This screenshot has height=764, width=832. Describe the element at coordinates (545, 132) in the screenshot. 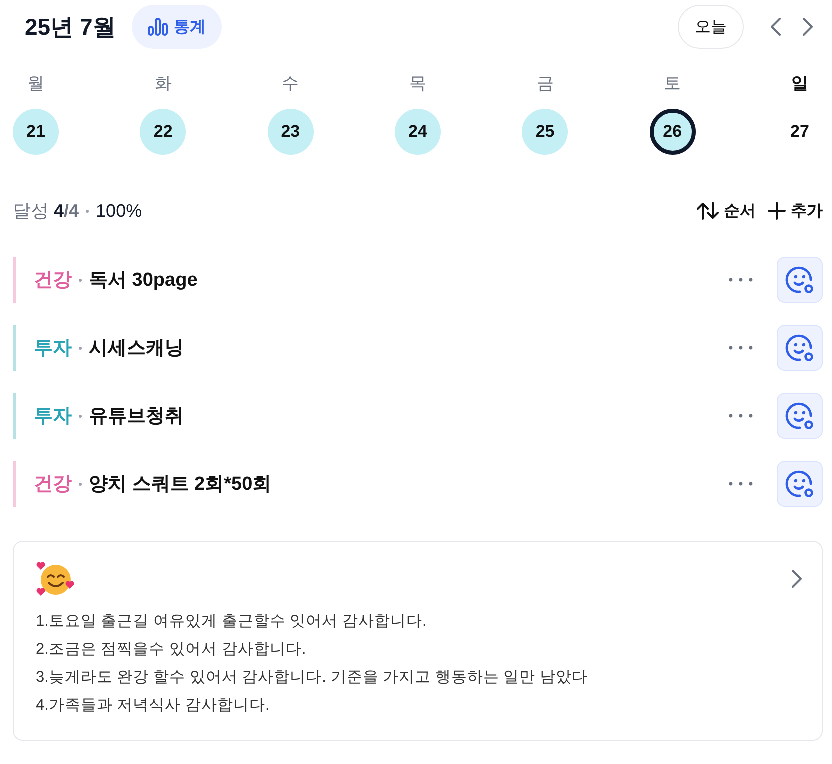

I see `date-button: 25` at that location.